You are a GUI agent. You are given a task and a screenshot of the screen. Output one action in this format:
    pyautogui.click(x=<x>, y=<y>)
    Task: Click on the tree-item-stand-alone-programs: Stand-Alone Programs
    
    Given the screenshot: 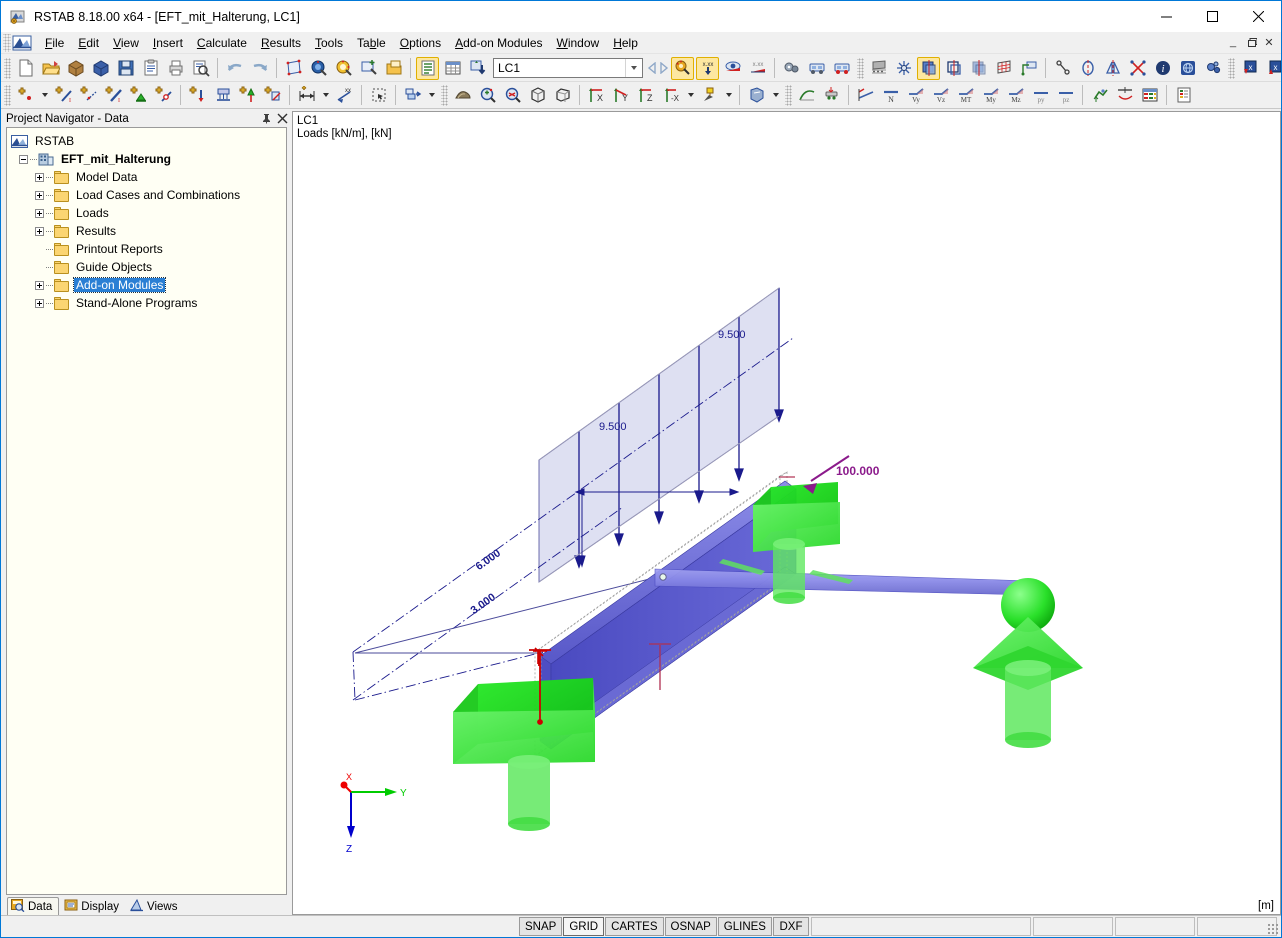 What is the action you would take?
    pyautogui.click(x=146, y=303)
    